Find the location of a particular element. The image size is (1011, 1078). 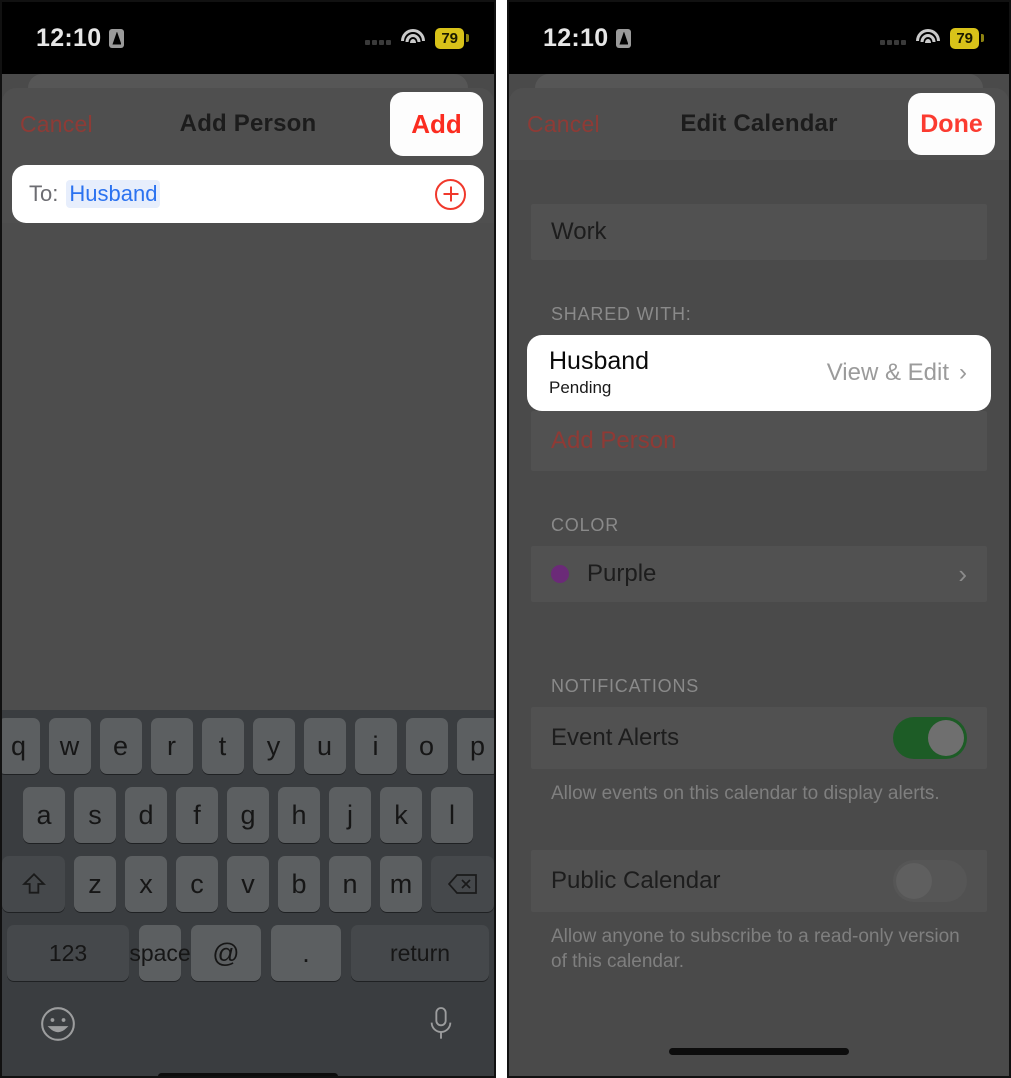

key-d: d is located at coordinates (146, 815).